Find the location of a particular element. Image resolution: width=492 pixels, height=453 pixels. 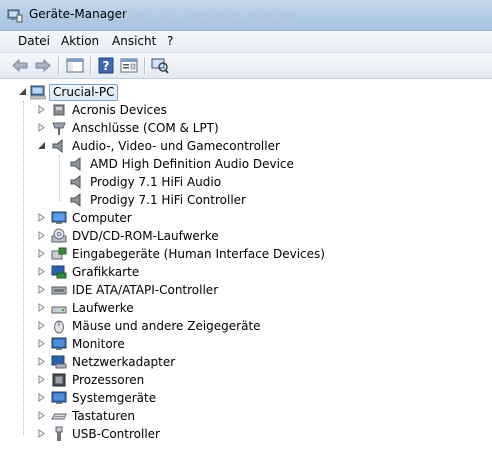

acronis-device-icon is located at coordinates (59, 110).